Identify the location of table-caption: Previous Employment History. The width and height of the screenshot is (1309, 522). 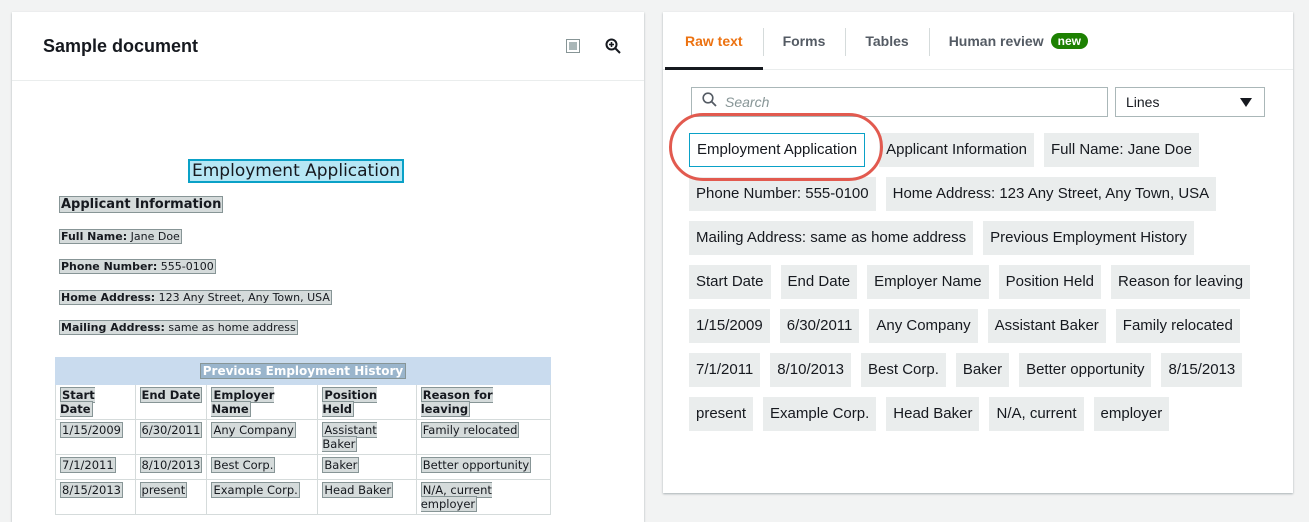
(303, 371).